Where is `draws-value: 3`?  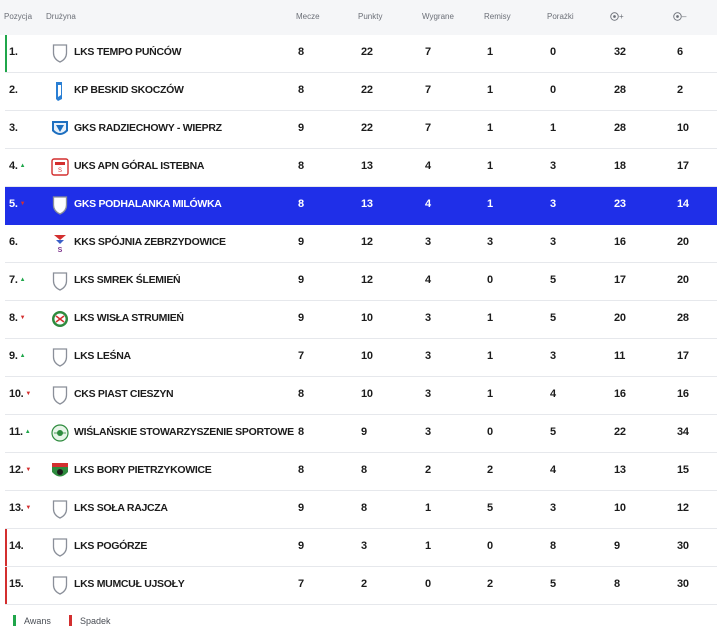
draws-value: 3 is located at coordinates (490, 242).